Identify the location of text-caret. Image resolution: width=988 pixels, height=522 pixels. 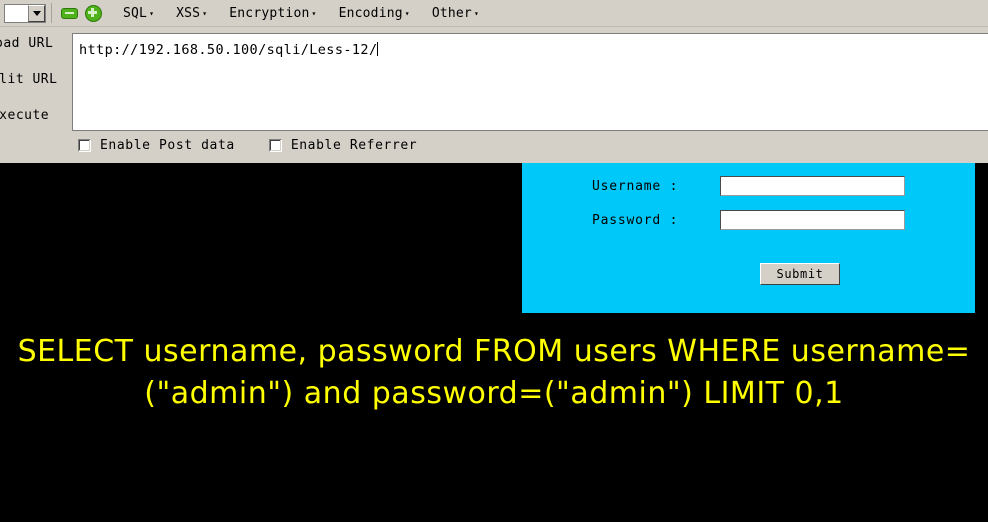
(378, 49).